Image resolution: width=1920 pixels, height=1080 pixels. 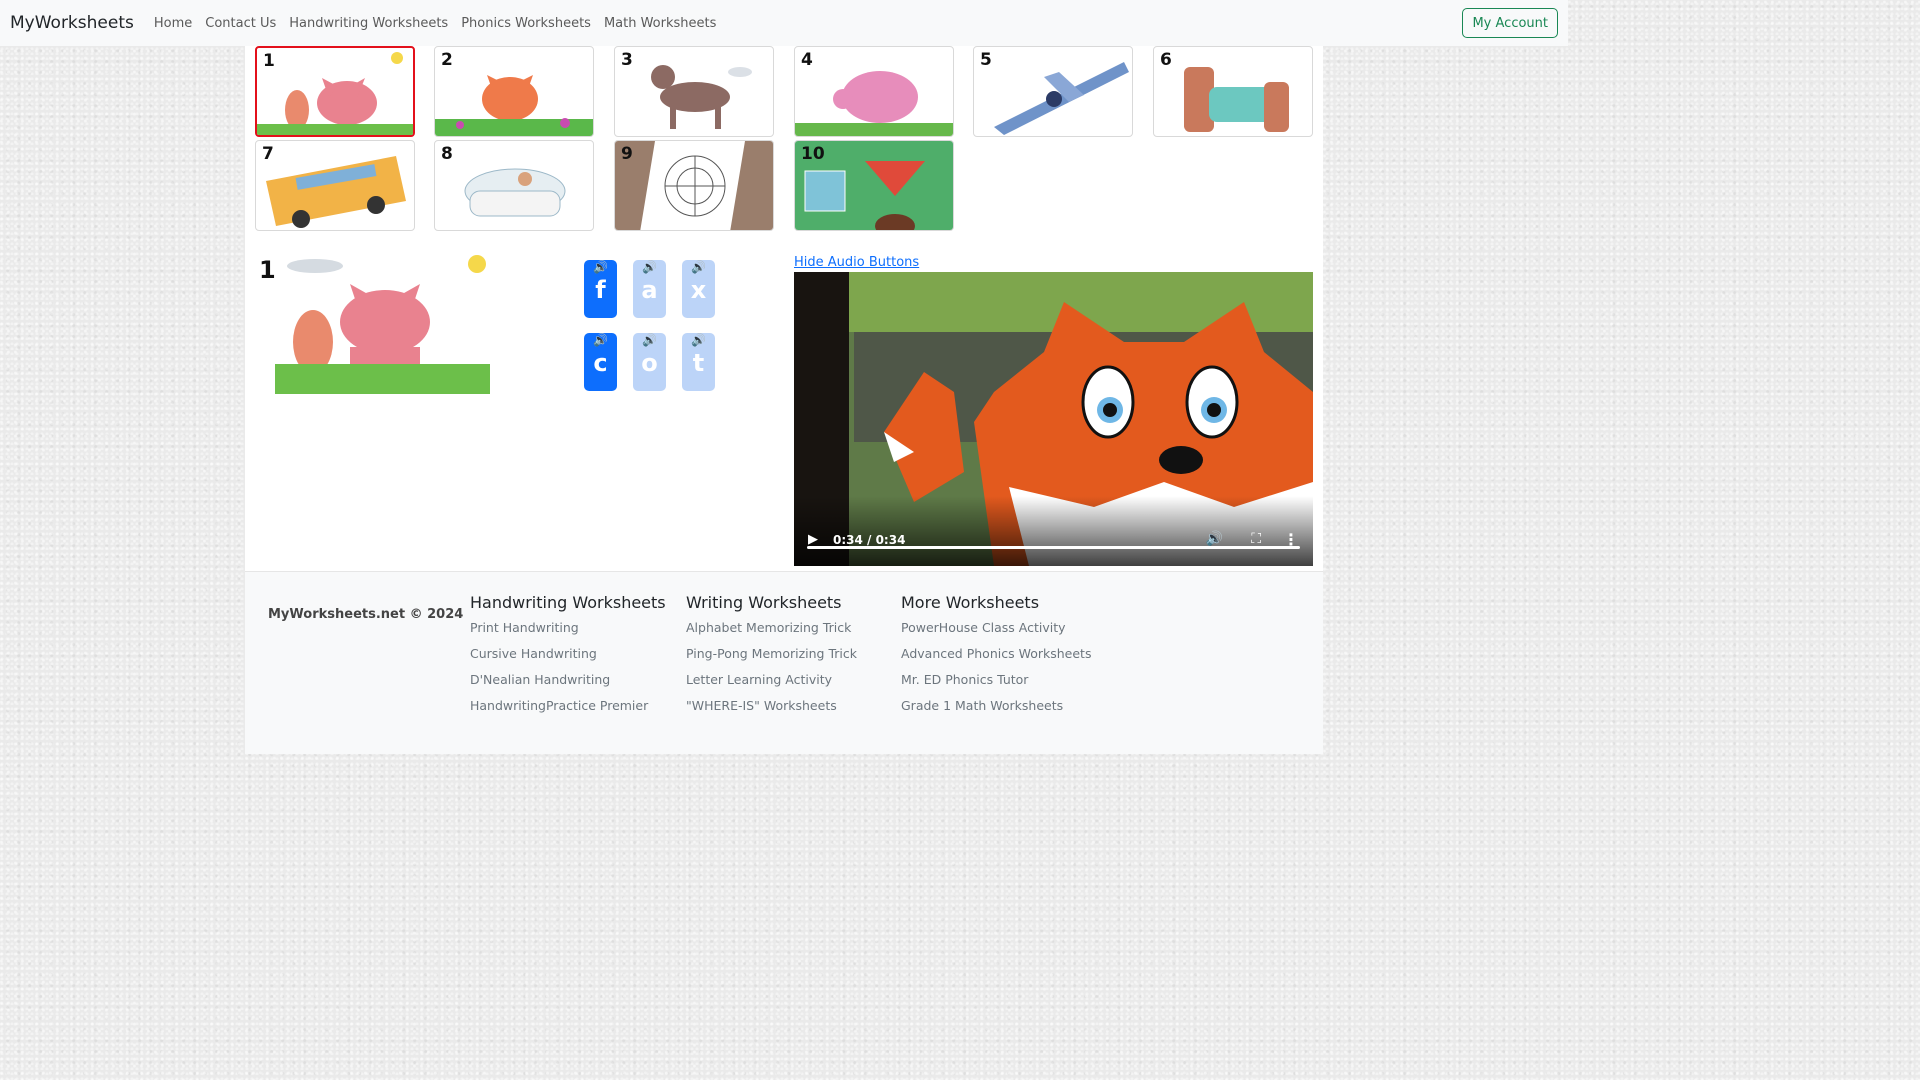 I want to click on pig-illustration, so click(x=874, y=103).